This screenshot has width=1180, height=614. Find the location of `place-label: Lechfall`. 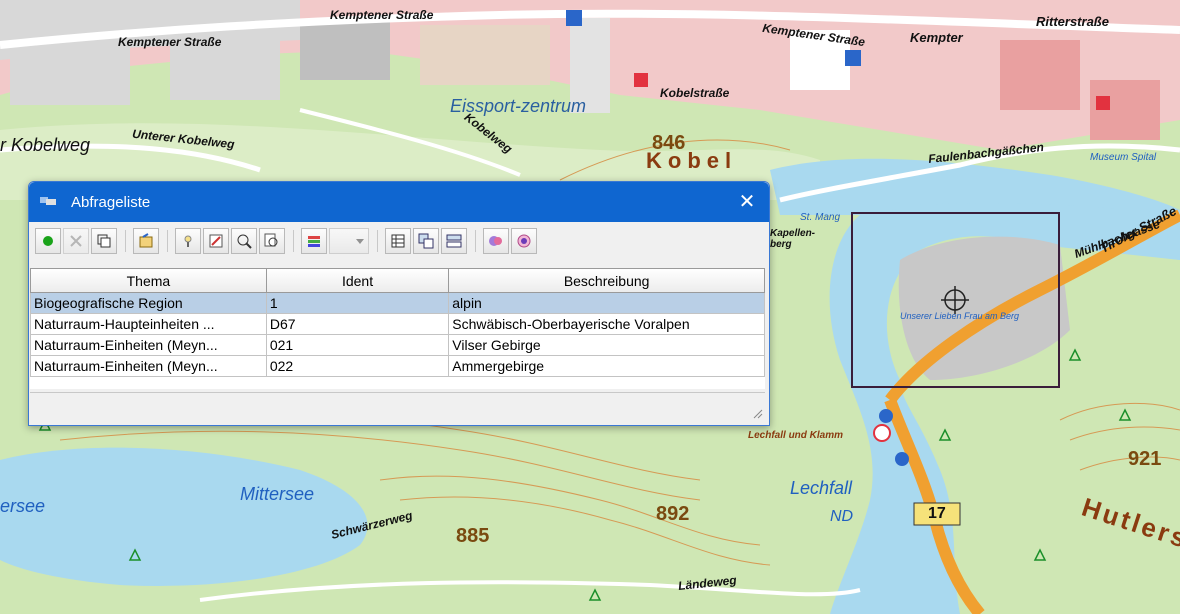

place-label: Lechfall is located at coordinates (821, 488).